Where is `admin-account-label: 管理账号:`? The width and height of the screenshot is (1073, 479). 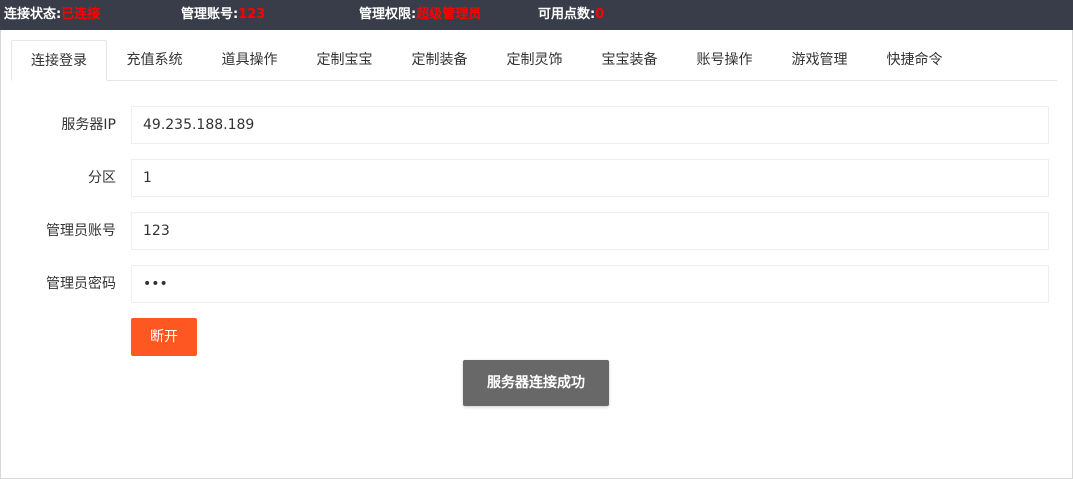 admin-account-label: 管理账号: is located at coordinates (210, 14).